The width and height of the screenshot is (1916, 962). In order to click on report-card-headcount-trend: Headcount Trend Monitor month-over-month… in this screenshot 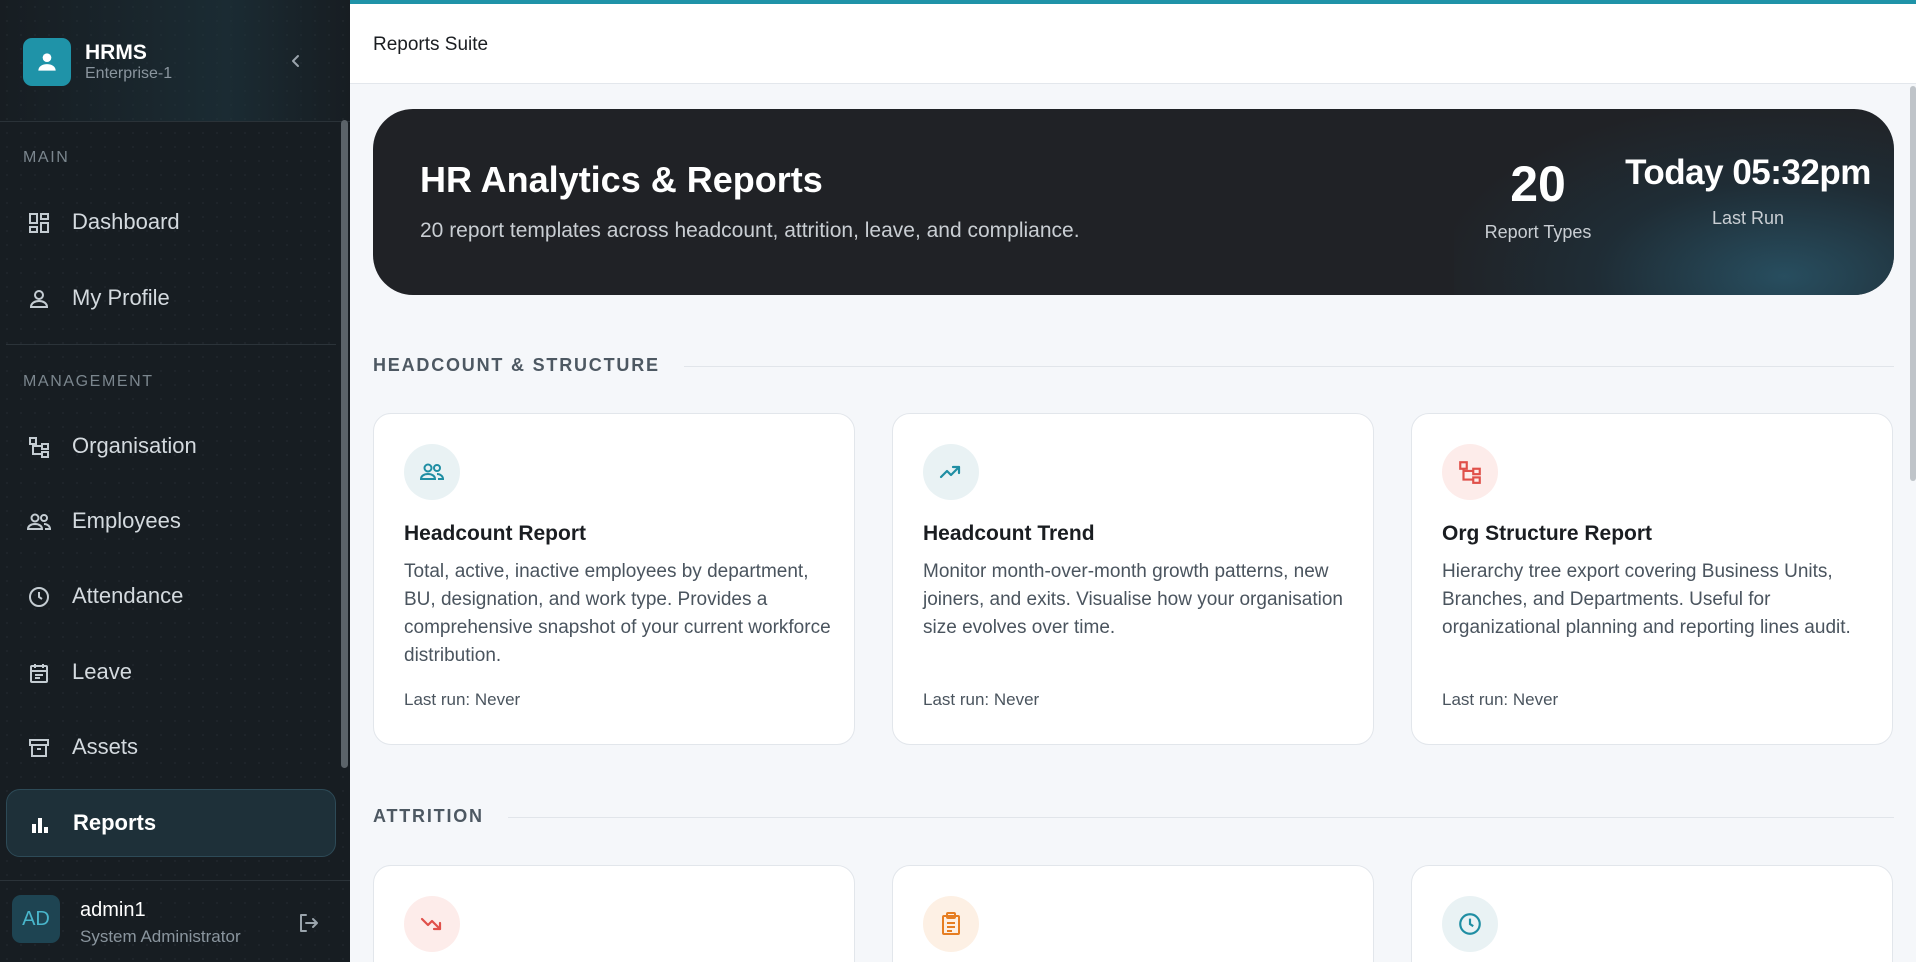, I will do `click(1133, 579)`.